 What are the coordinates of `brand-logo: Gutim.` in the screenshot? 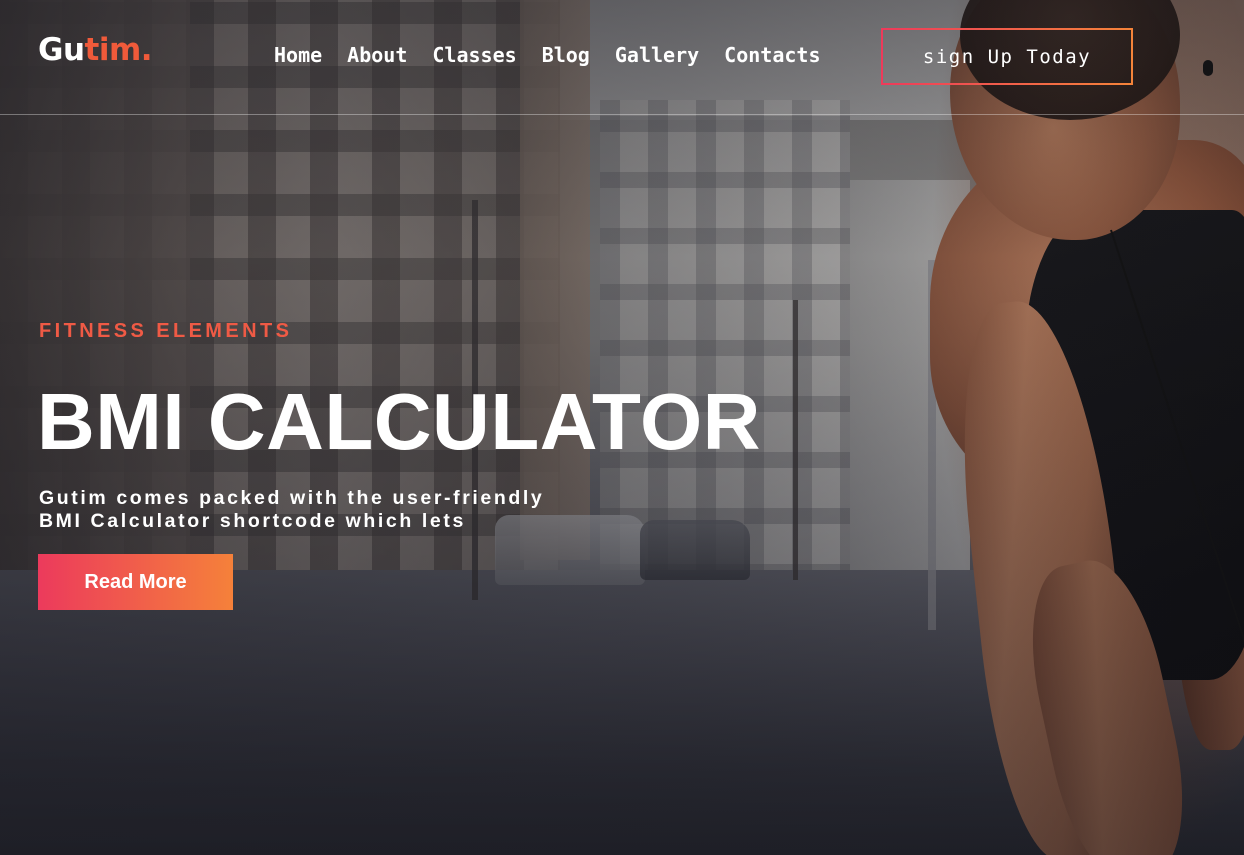 It's located at (95, 50).